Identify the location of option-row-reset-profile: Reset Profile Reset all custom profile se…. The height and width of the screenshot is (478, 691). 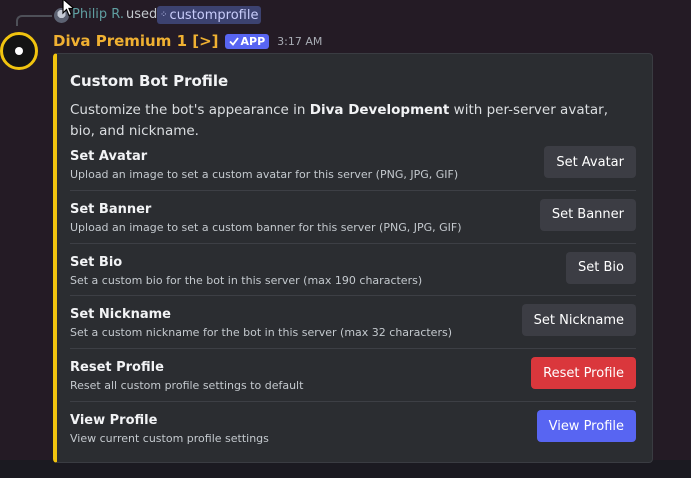
(353, 385).